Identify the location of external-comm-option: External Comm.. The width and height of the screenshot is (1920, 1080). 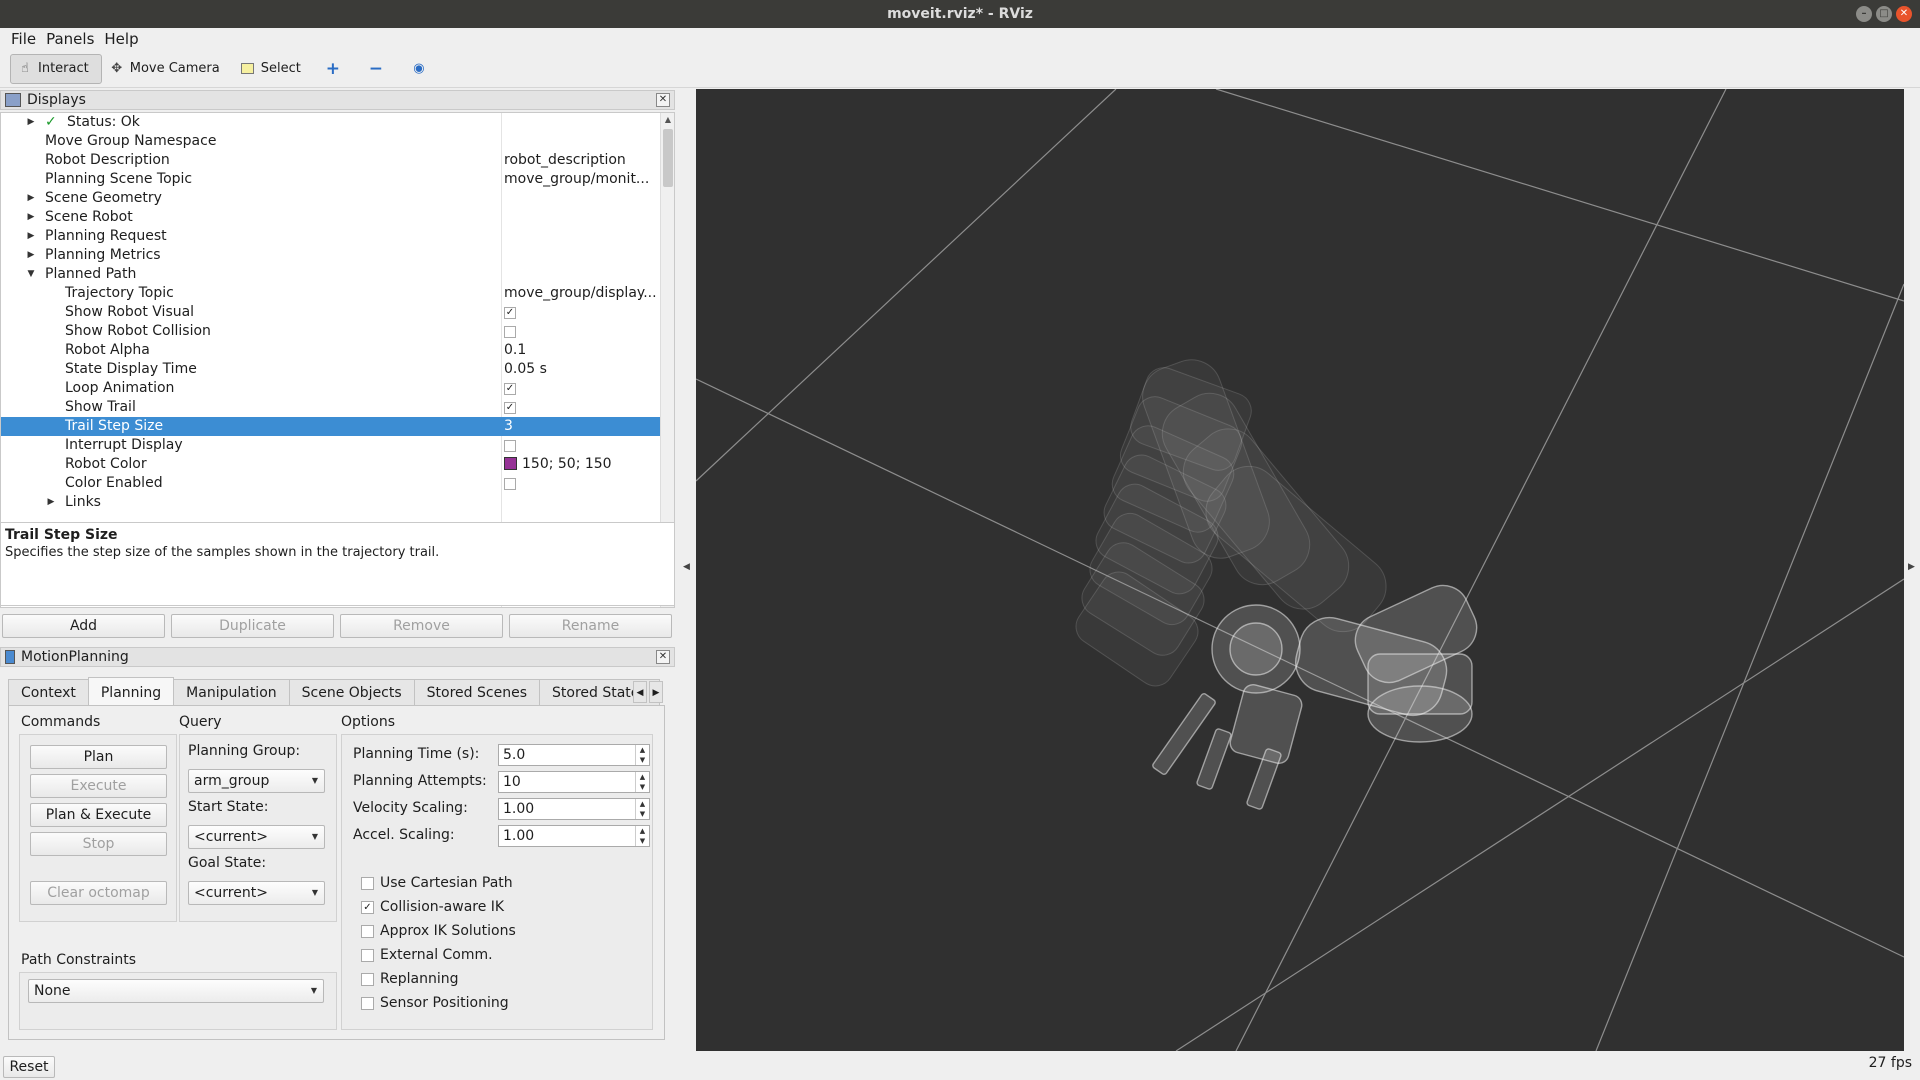
(427, 955).